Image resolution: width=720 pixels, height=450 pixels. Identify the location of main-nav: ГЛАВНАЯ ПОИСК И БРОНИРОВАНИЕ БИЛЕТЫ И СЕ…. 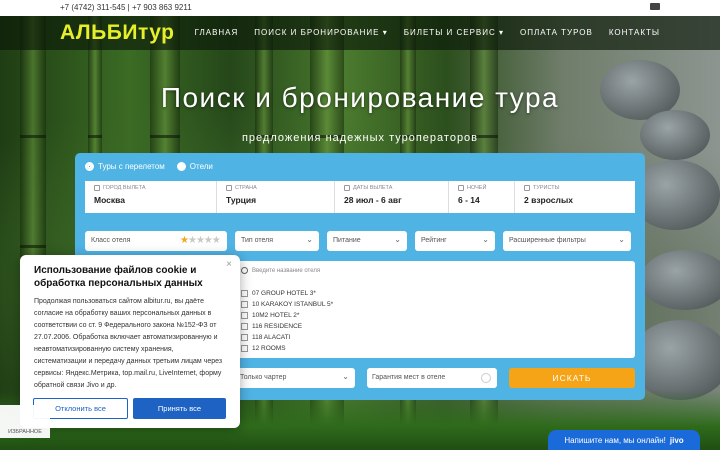
(427, 32).